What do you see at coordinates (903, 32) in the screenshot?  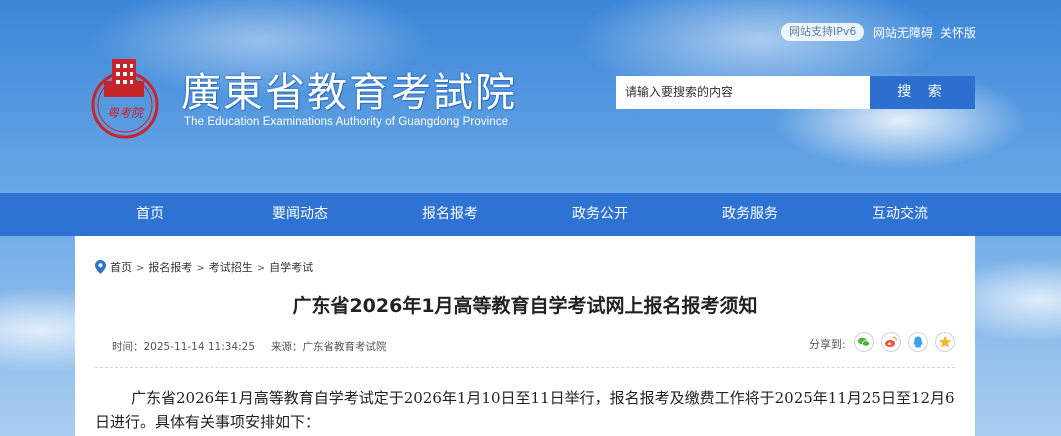 I see `accessibility-link: 网站无障碍` at bounding box center [903, 32].